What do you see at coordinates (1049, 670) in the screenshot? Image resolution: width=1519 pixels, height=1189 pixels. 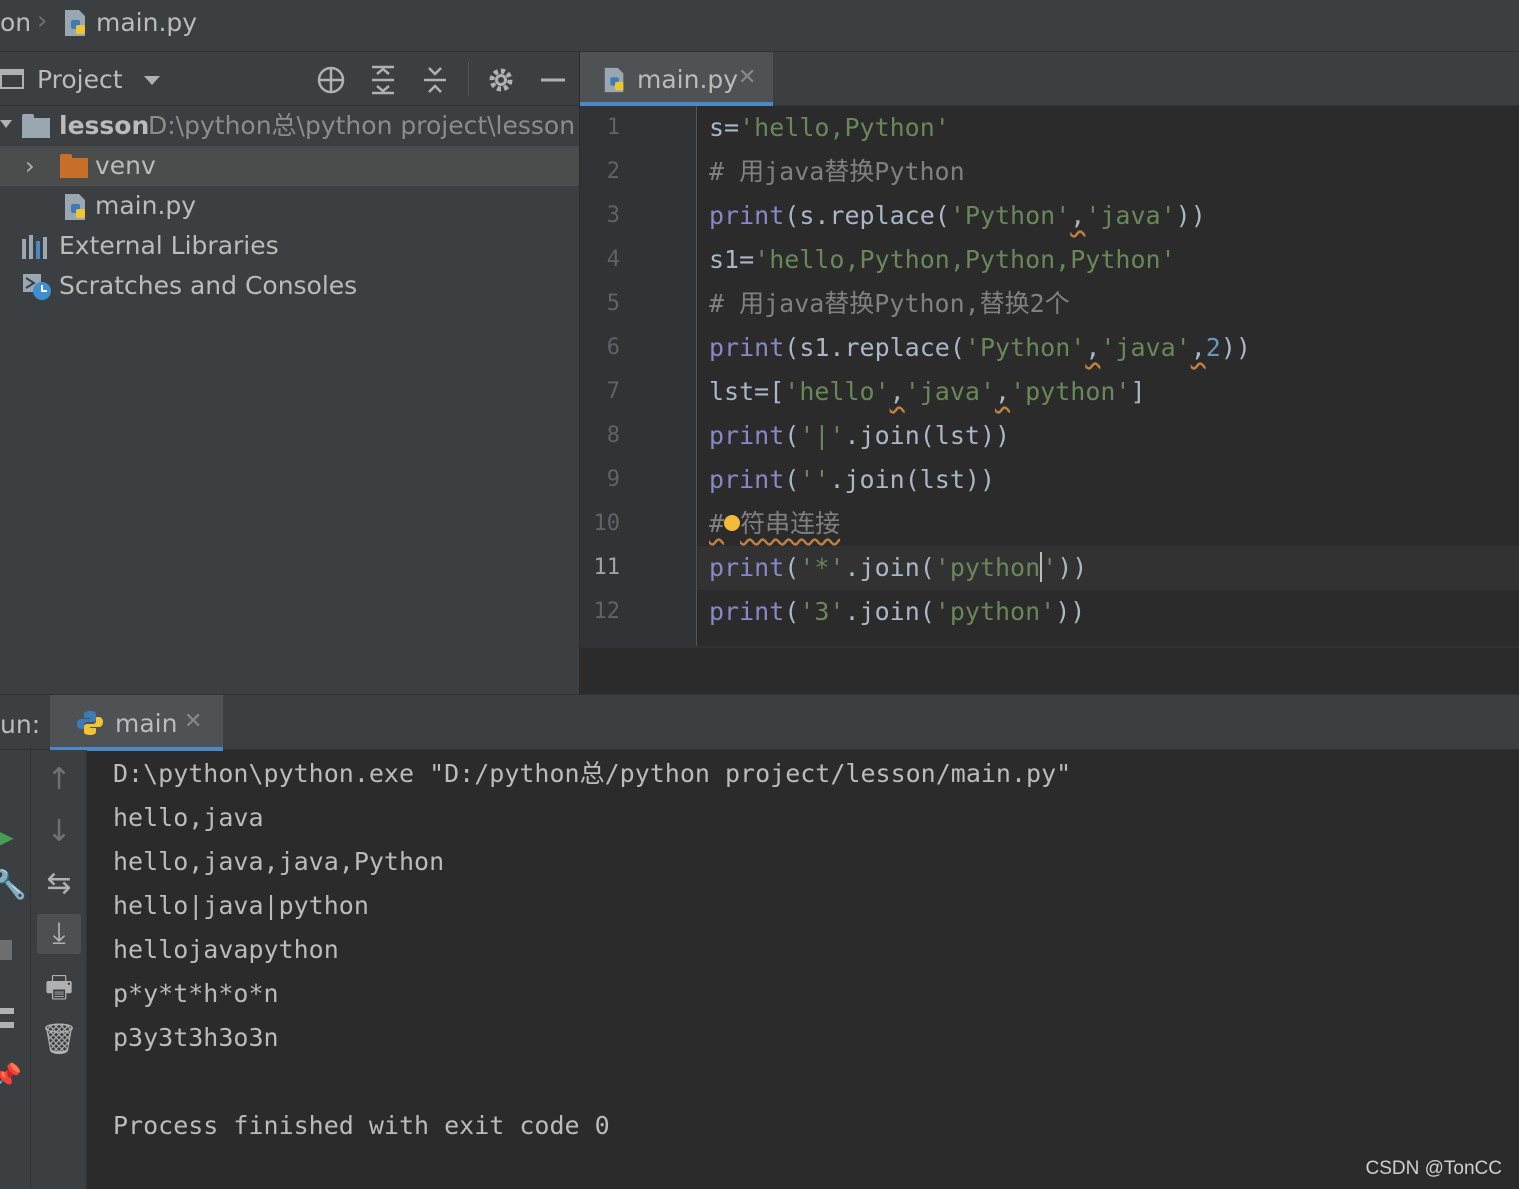 I see `editor-empty-area` at bounding box center [1049, 670].